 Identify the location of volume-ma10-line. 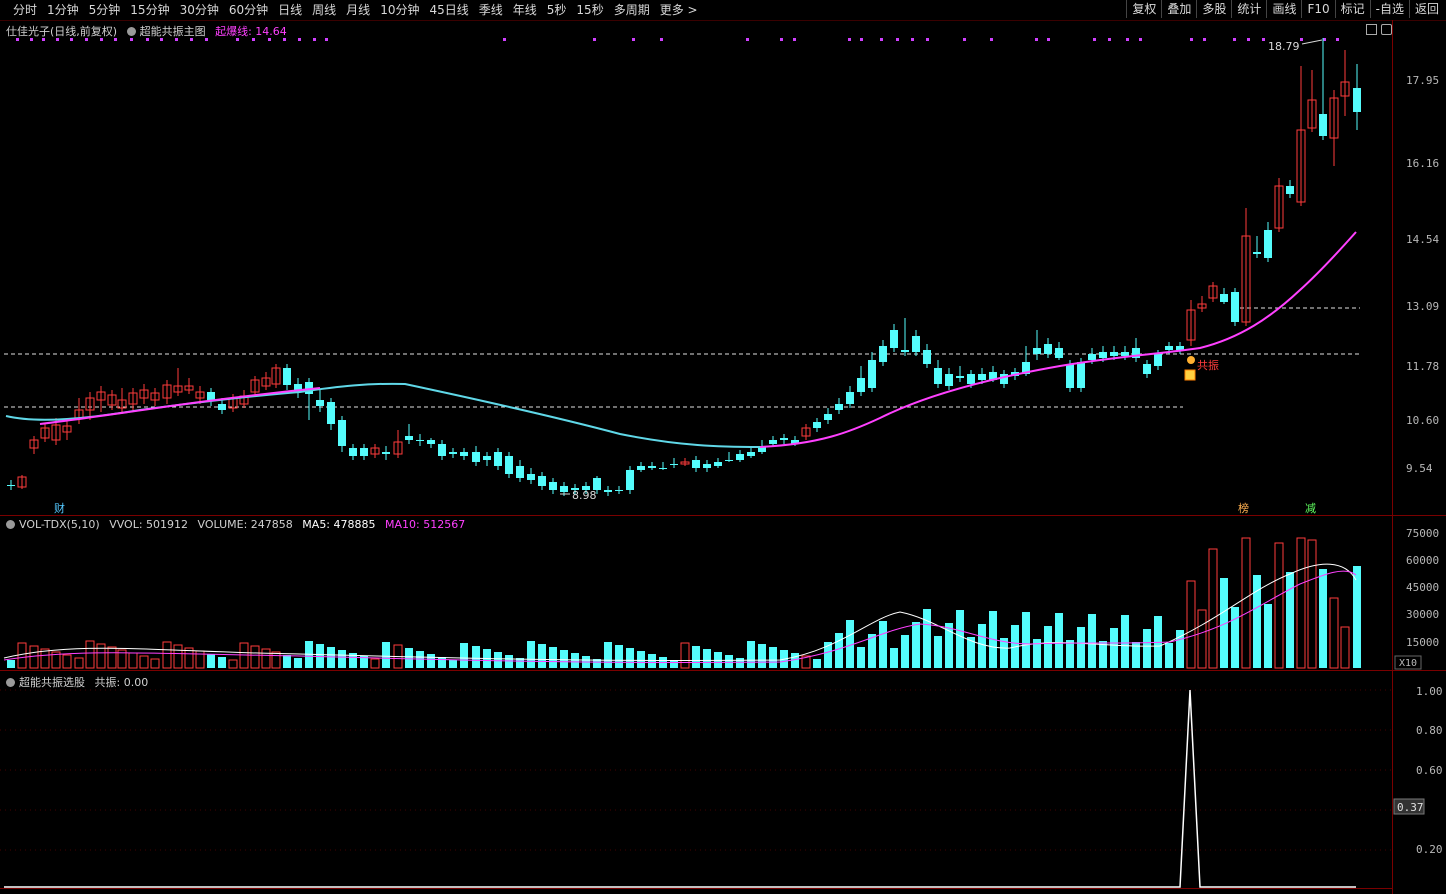
(680, 617).